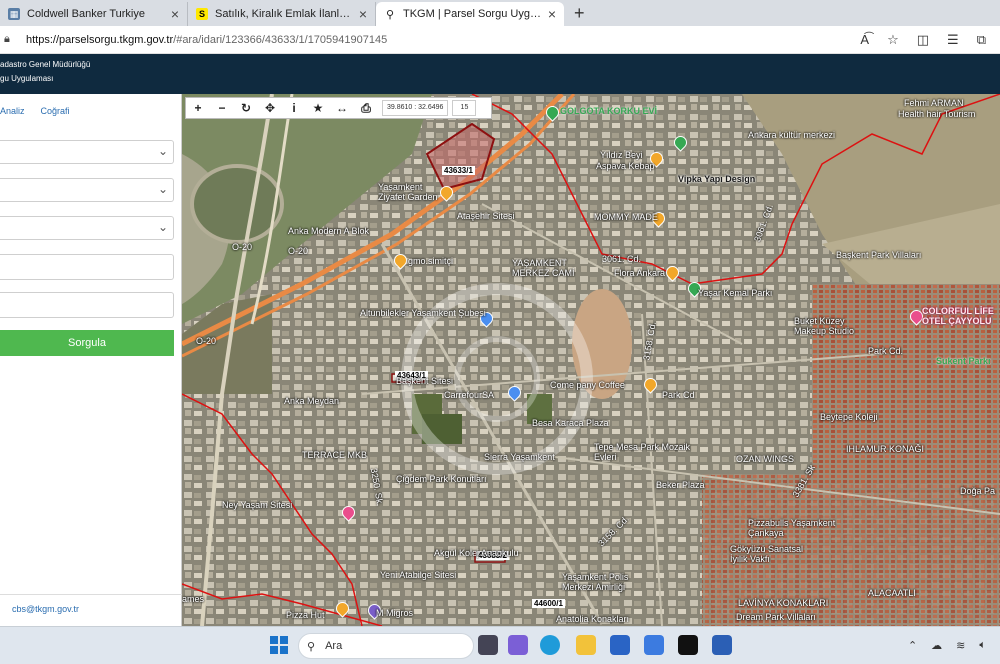  What do you see at coordinates (982, 645) in the screenshot?
I see `volume-icon: 🔈︎` at bounding box center [982, 645].